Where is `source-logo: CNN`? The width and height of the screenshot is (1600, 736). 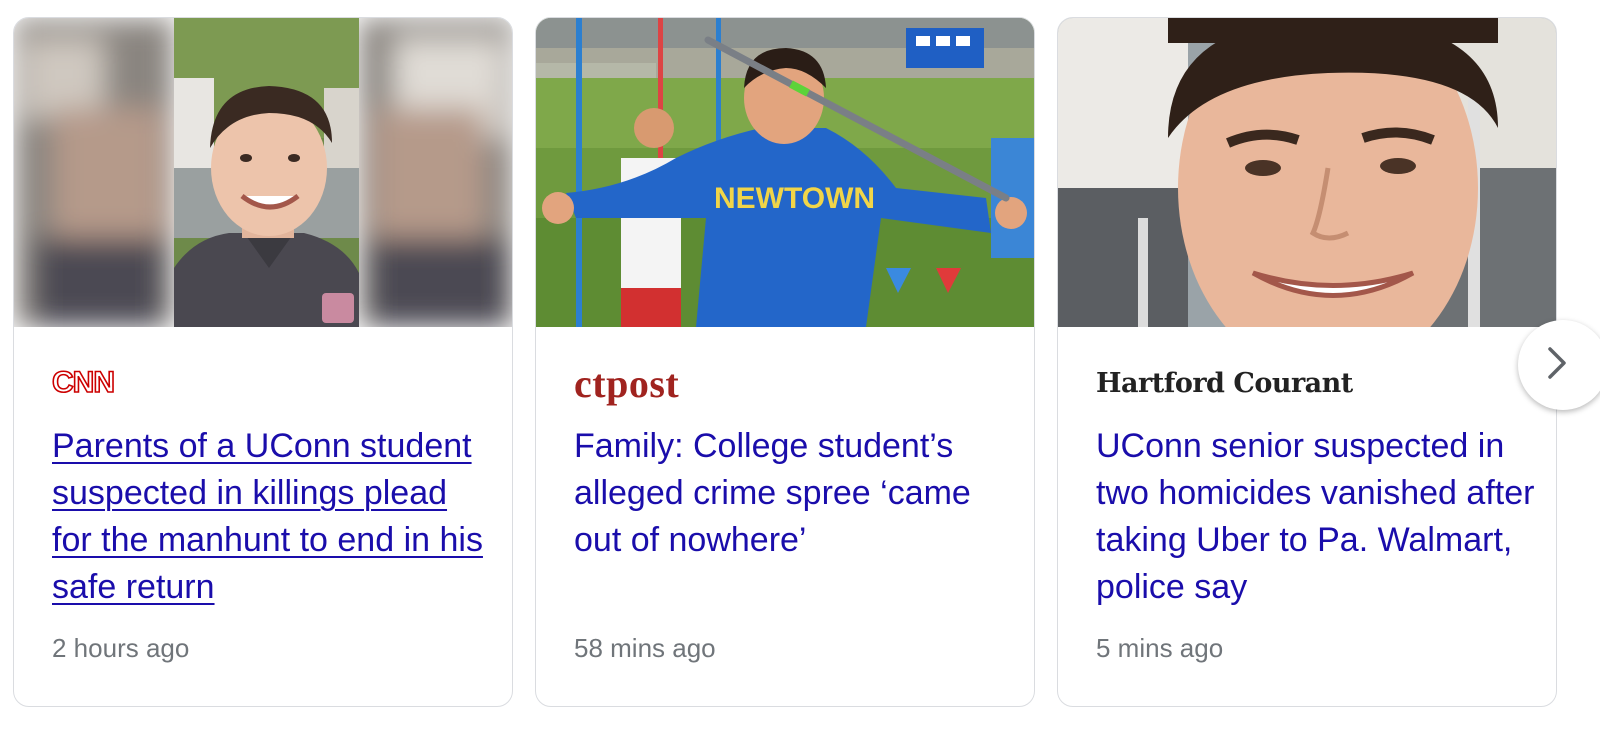
source-logo: CNN is located at coordinates (83, 383).